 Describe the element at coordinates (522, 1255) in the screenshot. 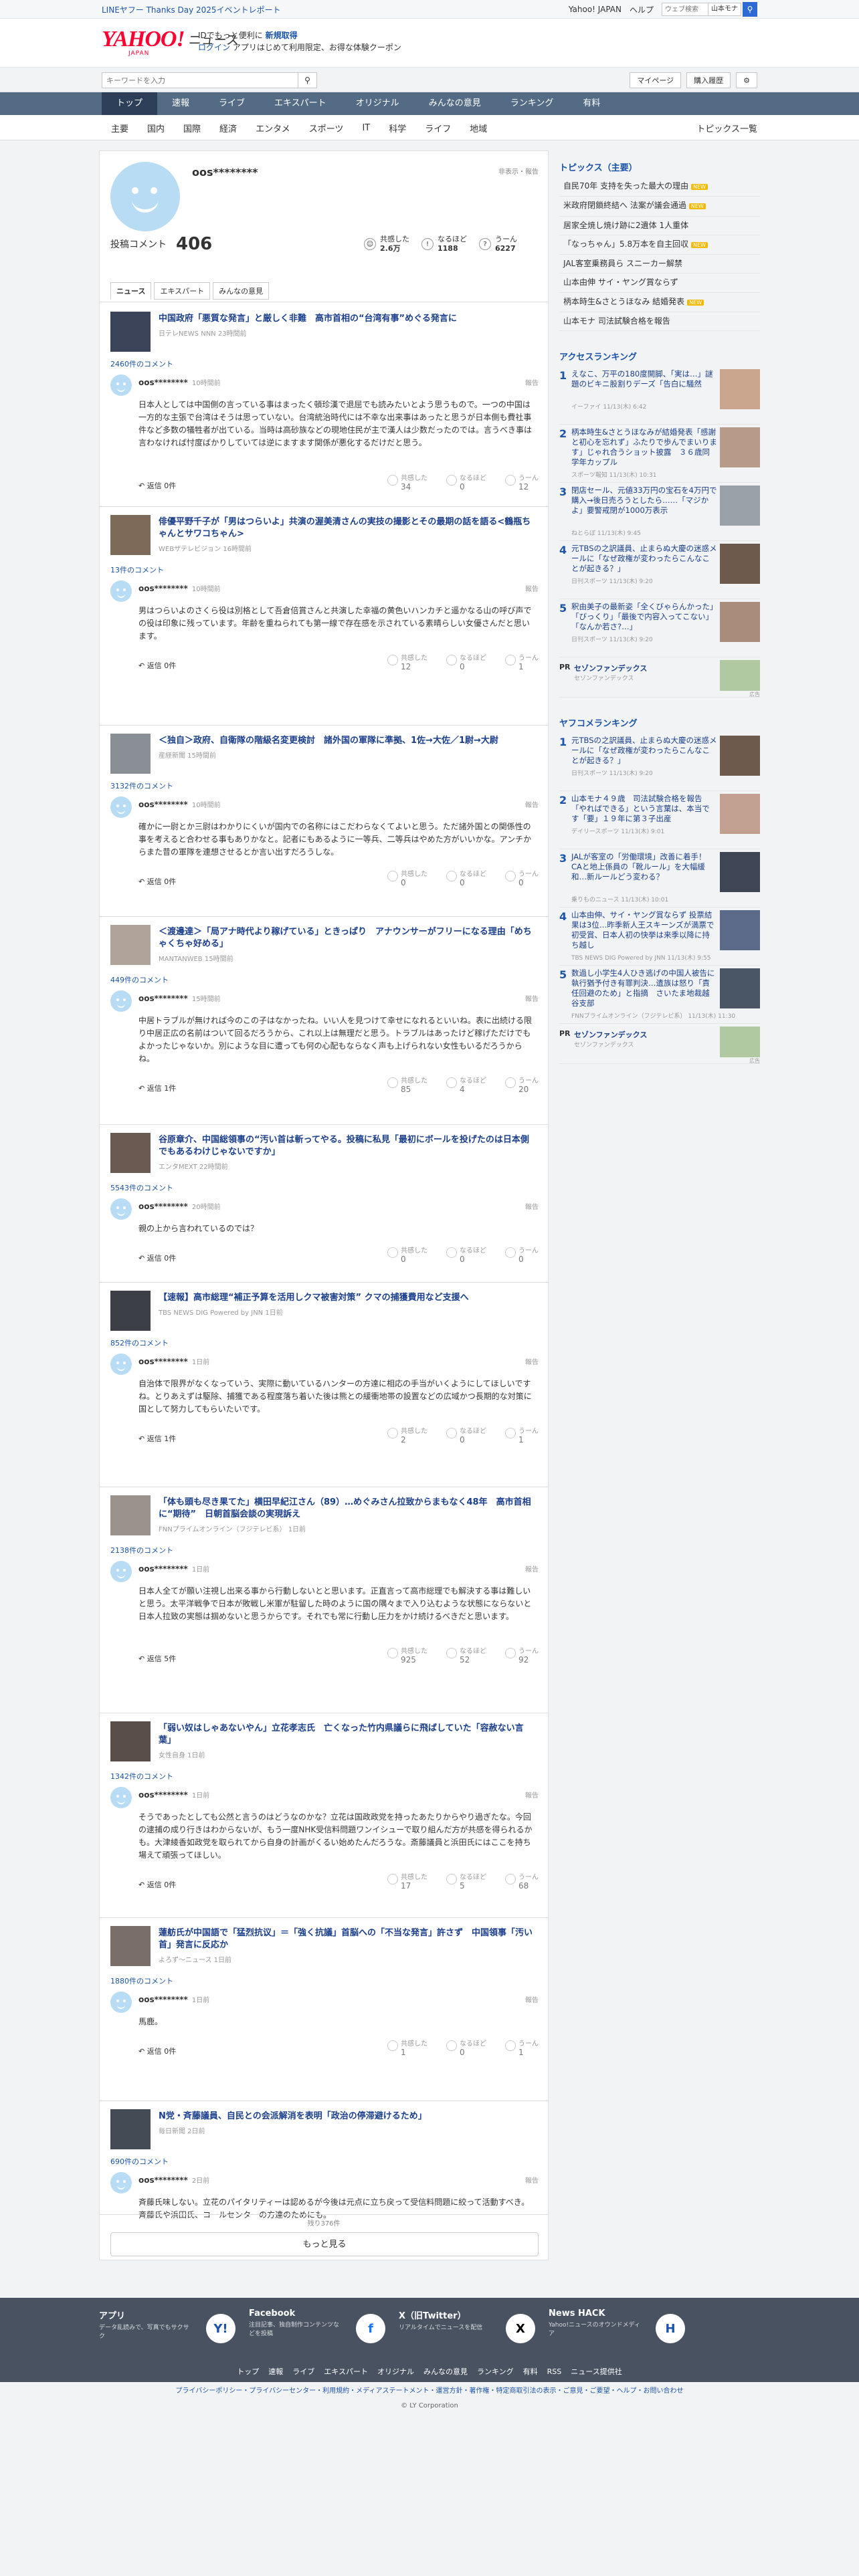

I see `reaction-hmm: うーん0` at that location.